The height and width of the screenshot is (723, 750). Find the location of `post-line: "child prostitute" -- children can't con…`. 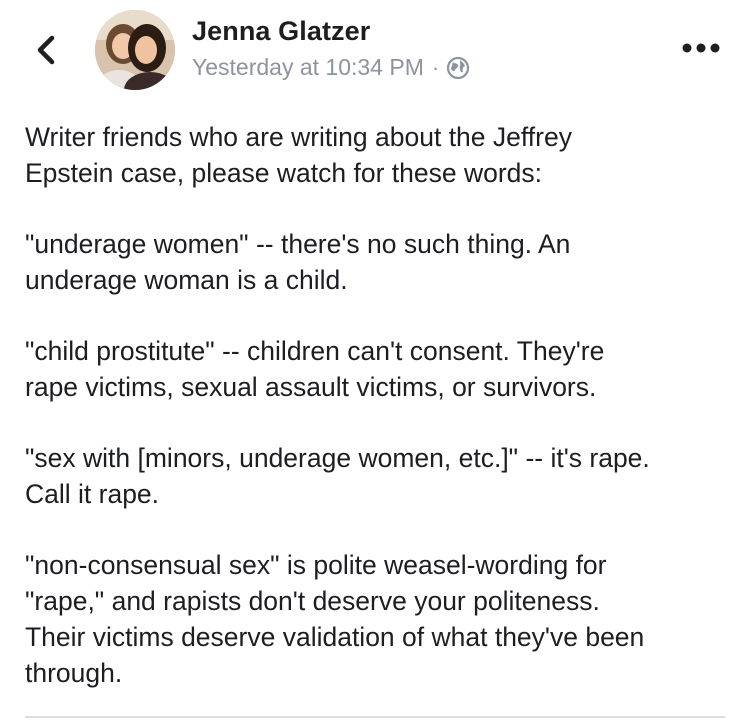

post-line: "child prostitute" -- children can't con… is located at coordinates (315, 351).